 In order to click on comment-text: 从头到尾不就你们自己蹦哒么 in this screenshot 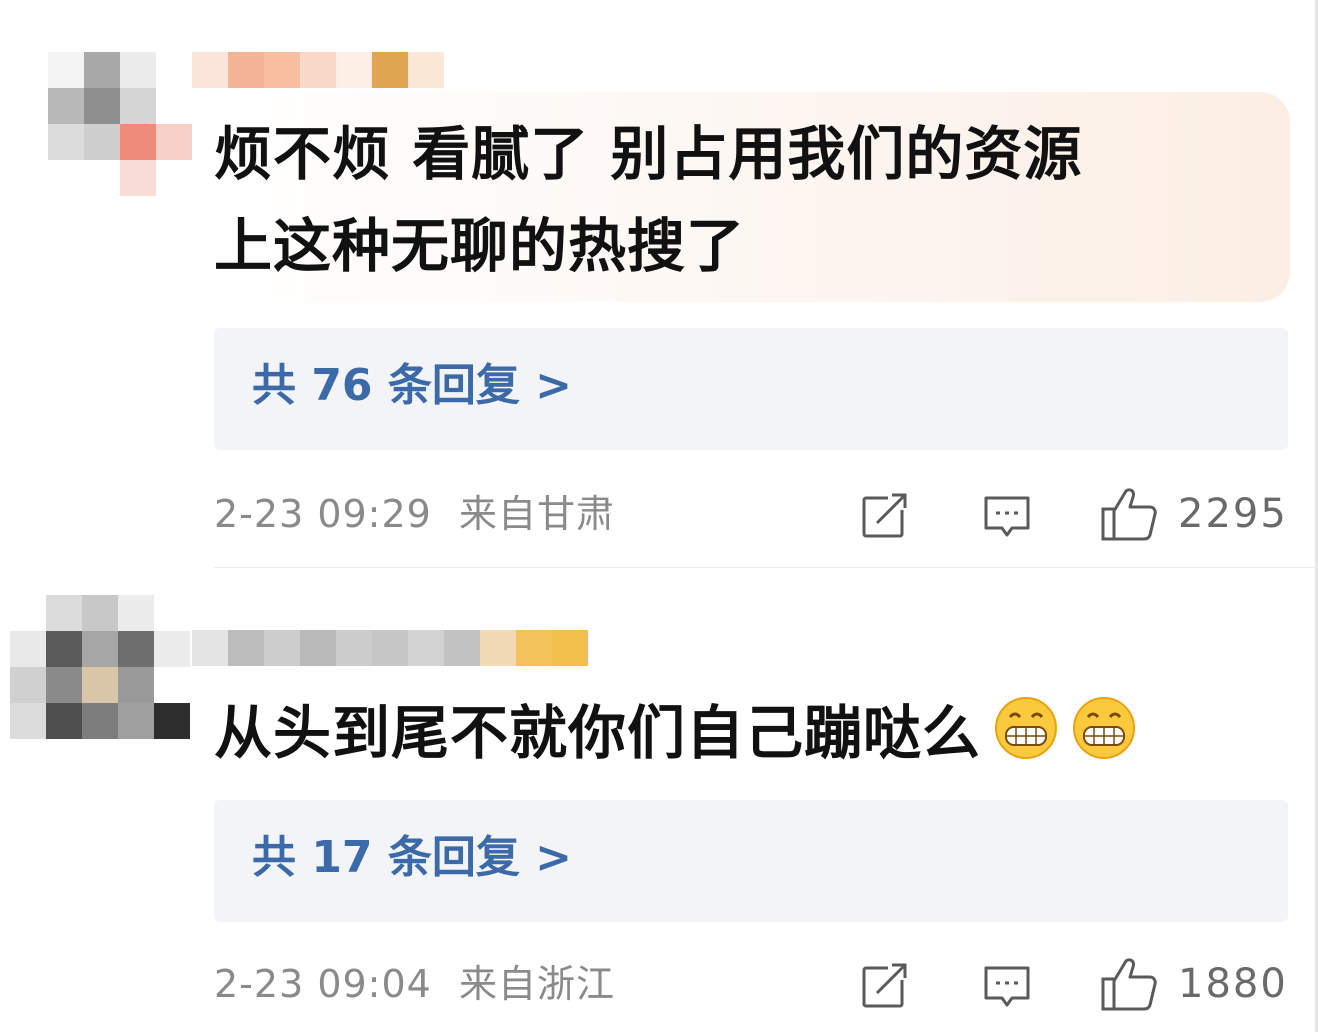, I will do `click(754, 733)`.